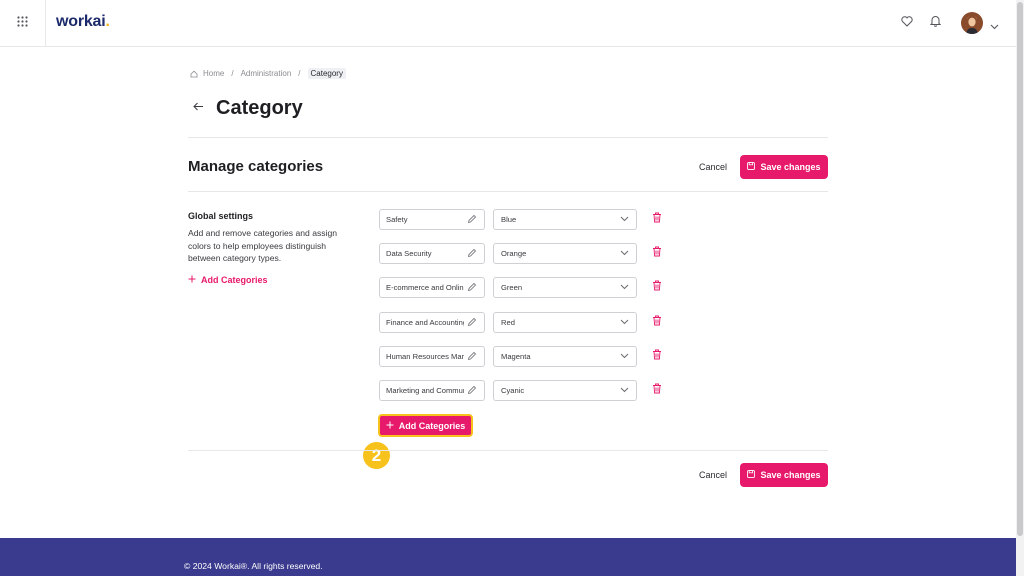 The width and height of the screenshot is (1024, 576). Describe the element at coordinates (432, 425) in the screenshot. I see `add-categories-button-label: Add Categories` at that location.